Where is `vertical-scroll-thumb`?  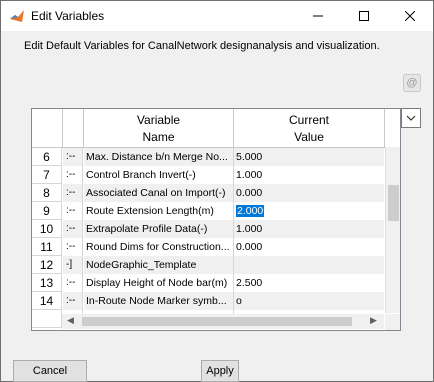
vertical-scroll-thumb is located at coordinates (393, 203).